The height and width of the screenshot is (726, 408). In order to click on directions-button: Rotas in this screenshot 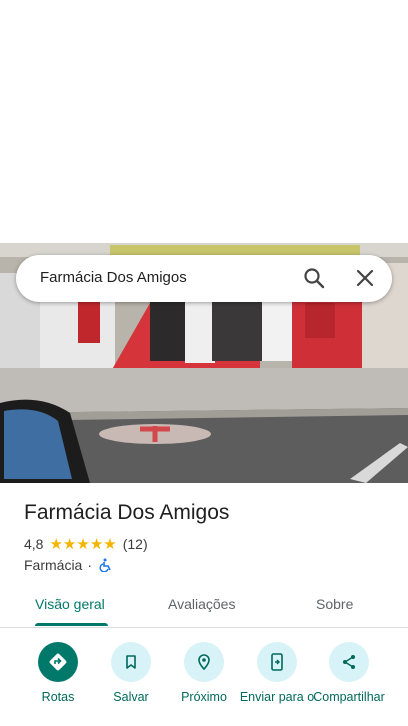, I will do `click(58, 673)`.